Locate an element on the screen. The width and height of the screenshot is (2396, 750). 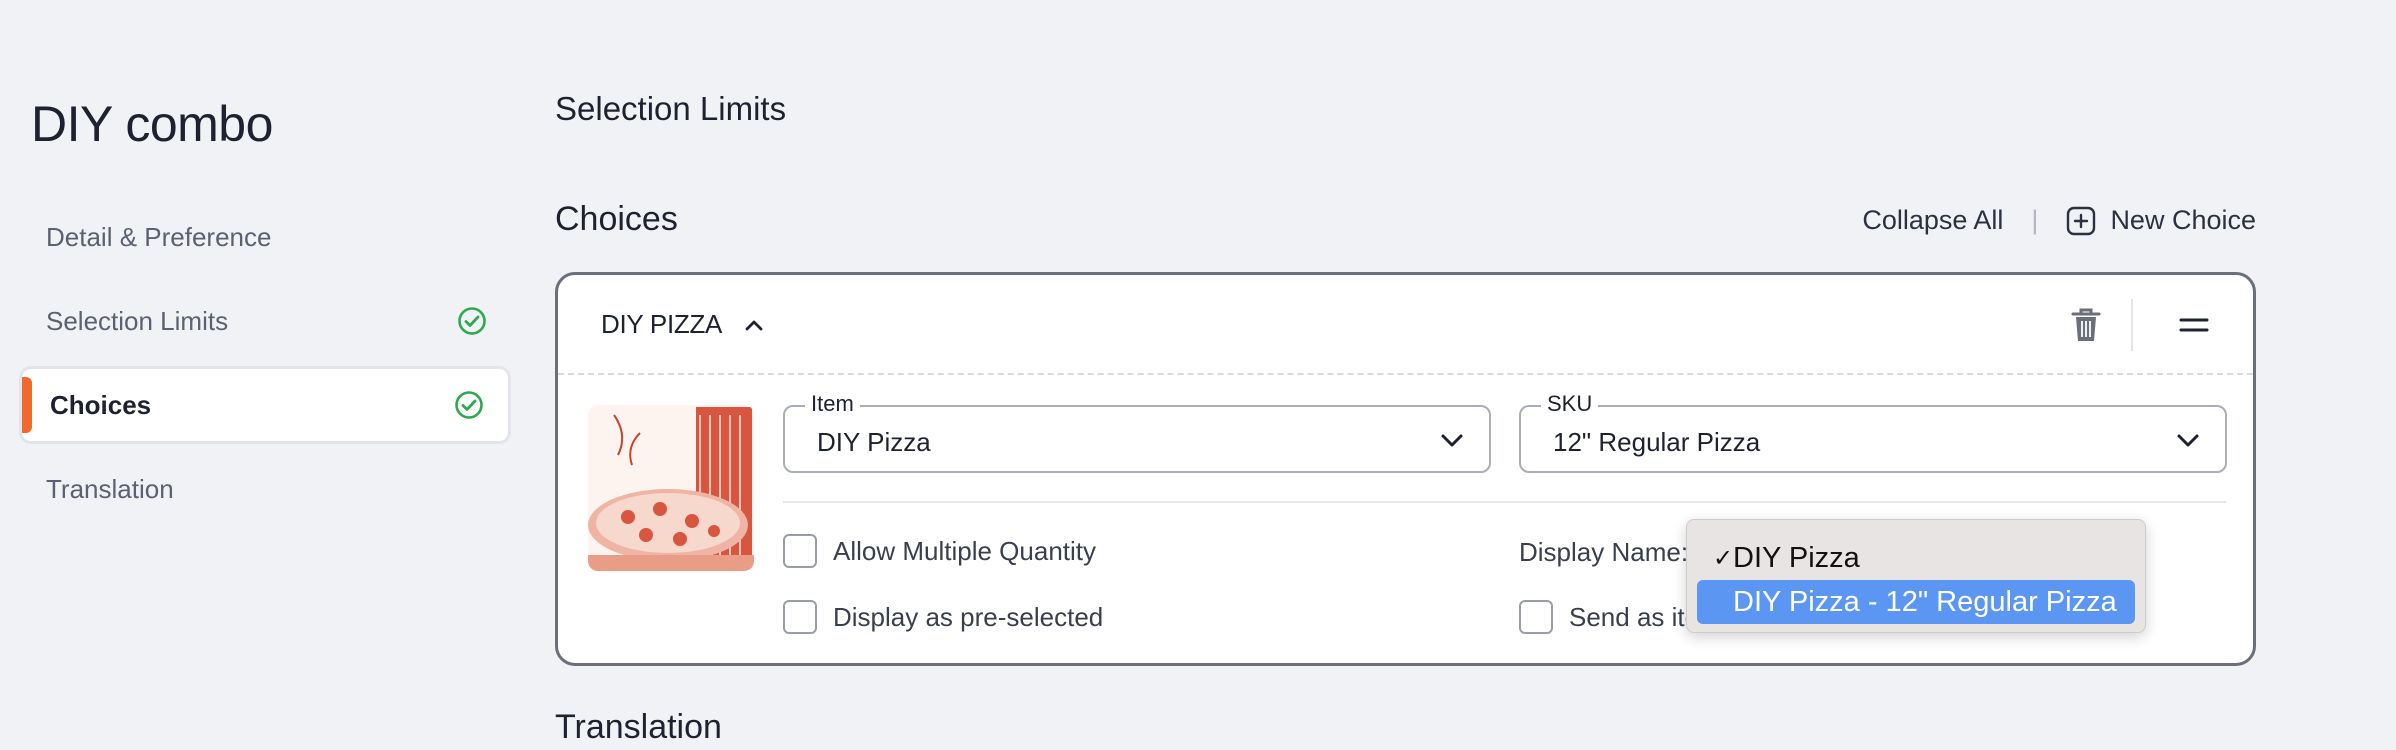
send-as-item-checkbox is located at coordinates (1536, 617).